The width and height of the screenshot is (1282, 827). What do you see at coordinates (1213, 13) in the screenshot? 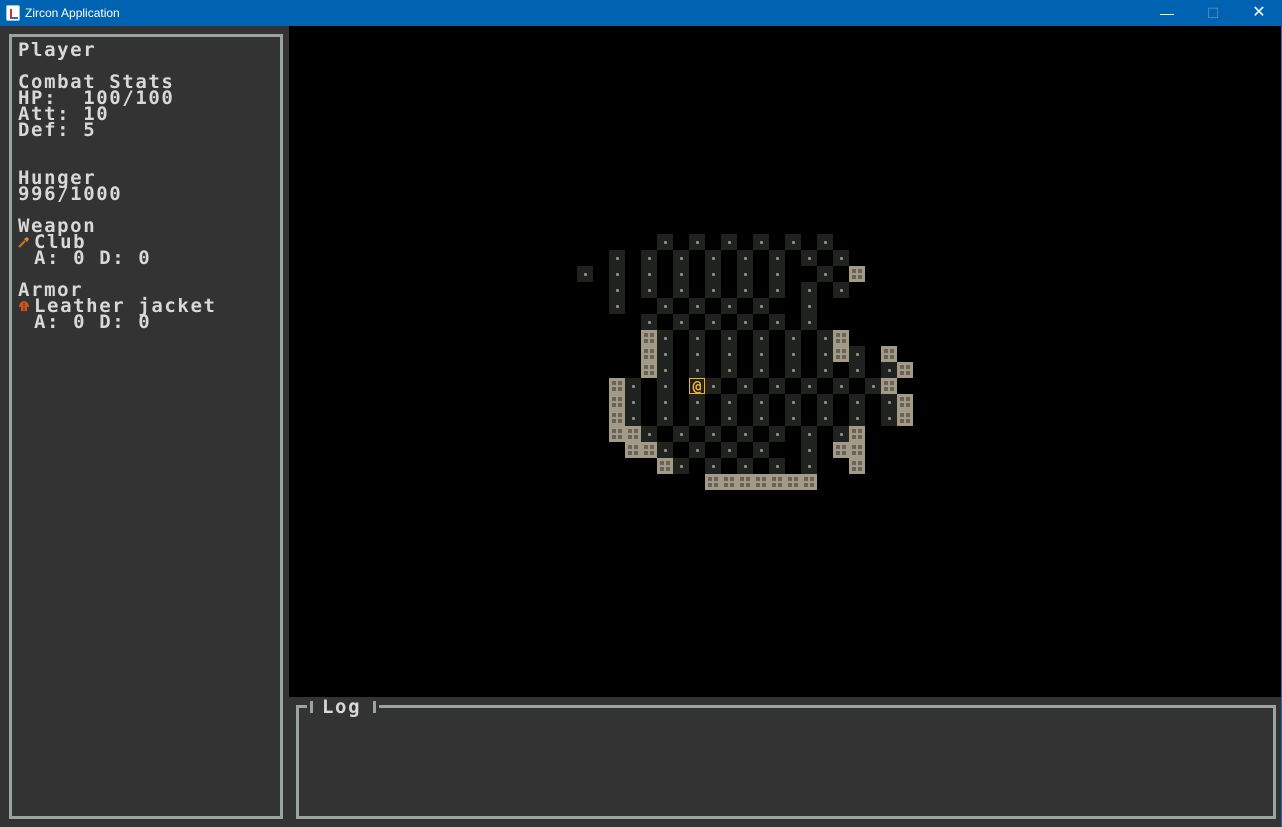
I see `maximize-button: ☐` at bounding box center [1213, 13].